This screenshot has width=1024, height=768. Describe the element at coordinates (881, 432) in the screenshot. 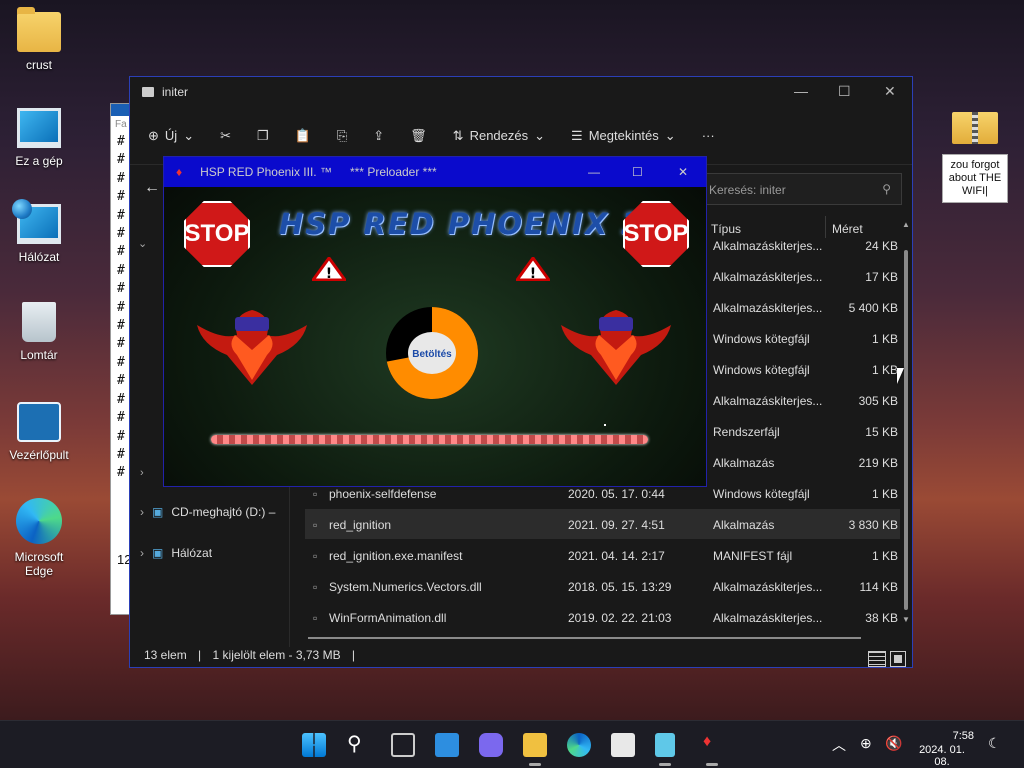

I see `file-size: 15 KB` at that location.